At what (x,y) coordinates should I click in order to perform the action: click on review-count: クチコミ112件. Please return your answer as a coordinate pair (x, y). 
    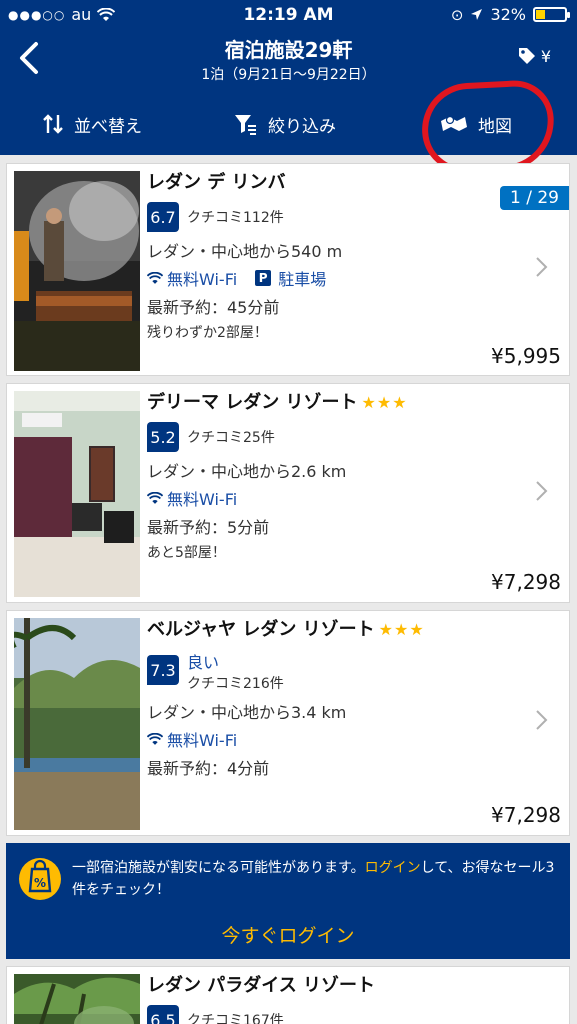
    Looking at the image, I should click on (235, 218).